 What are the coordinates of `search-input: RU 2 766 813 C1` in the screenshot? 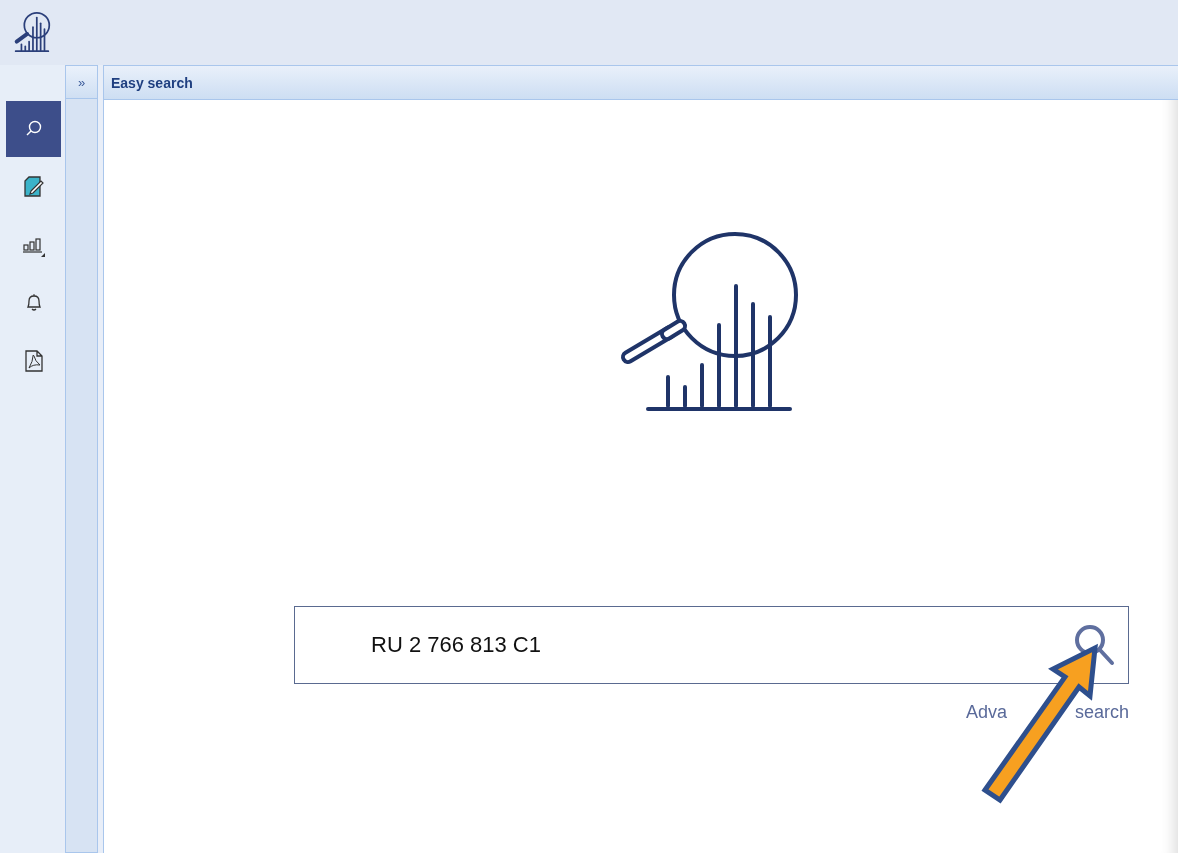 It's located at (719, 645).